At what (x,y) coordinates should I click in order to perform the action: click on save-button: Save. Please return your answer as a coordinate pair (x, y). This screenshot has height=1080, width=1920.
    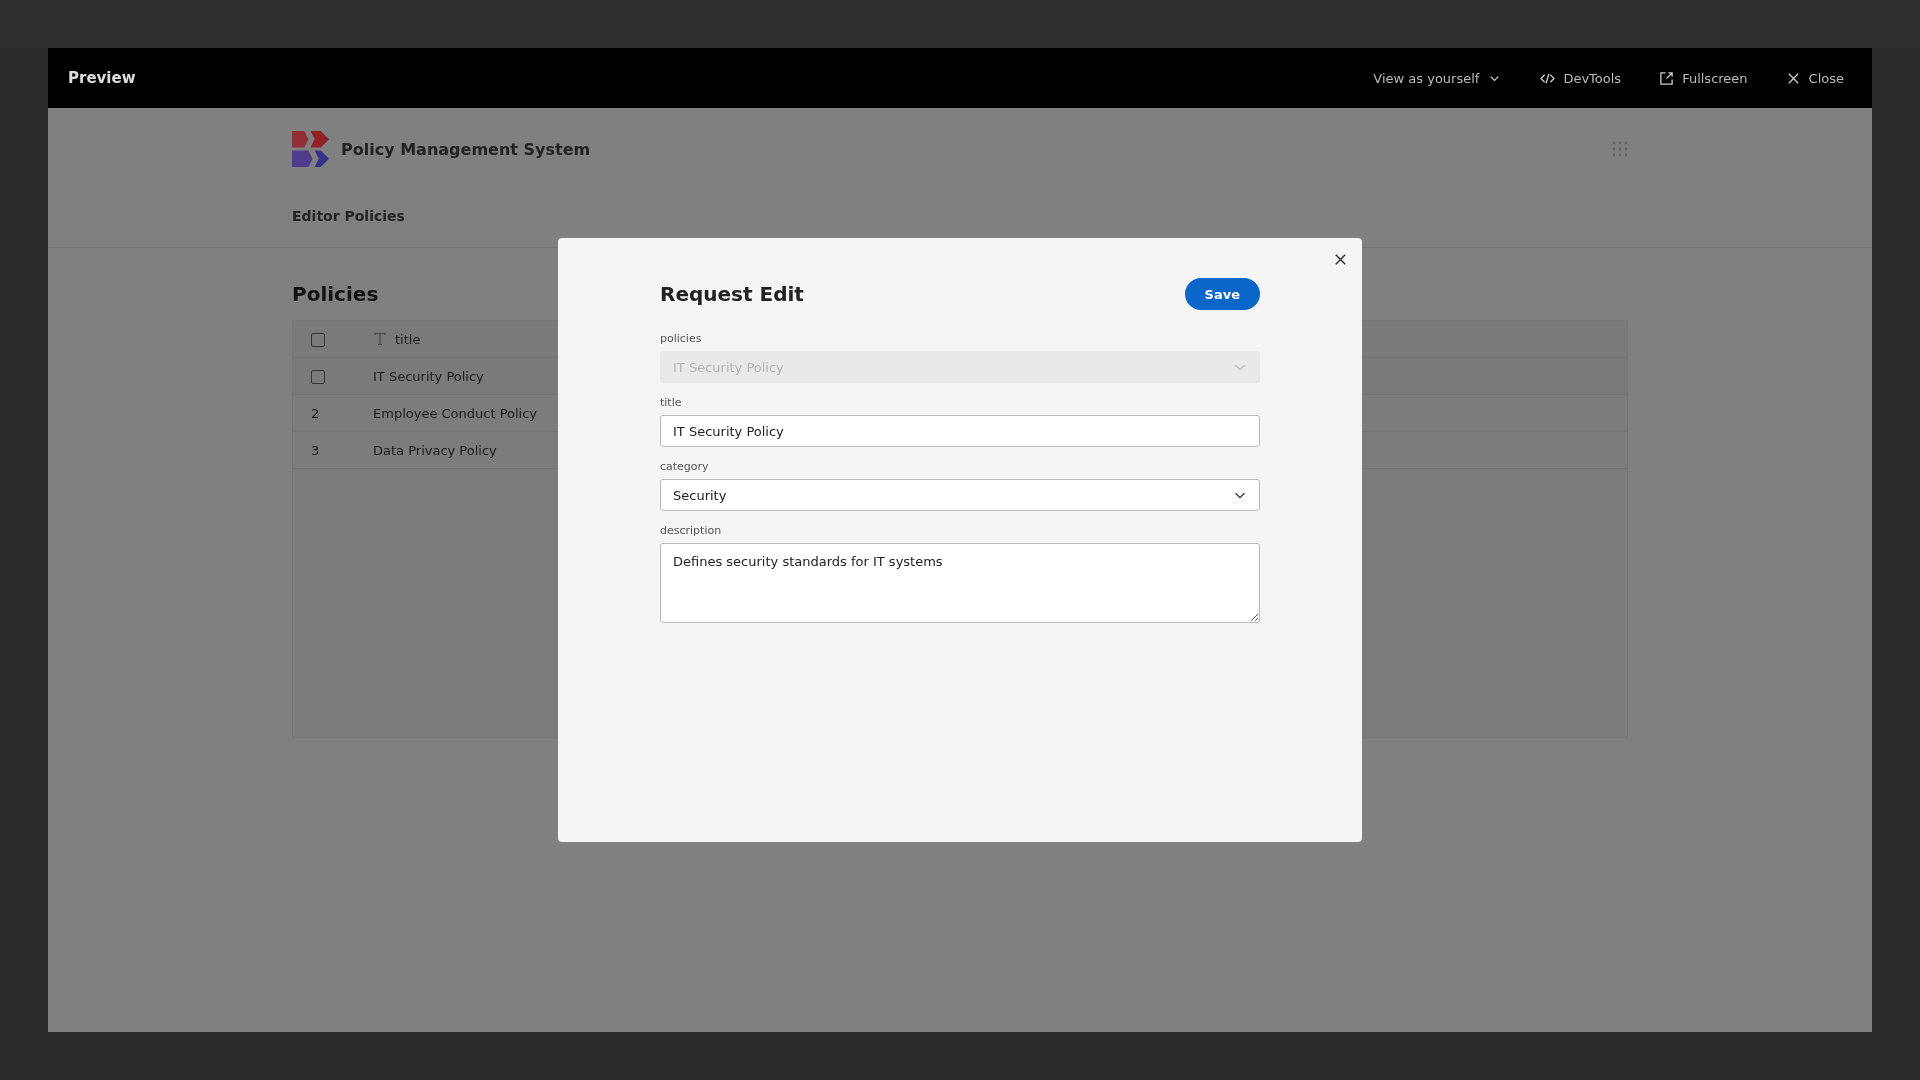
    Looking at the image, I should click on (1222, 294).